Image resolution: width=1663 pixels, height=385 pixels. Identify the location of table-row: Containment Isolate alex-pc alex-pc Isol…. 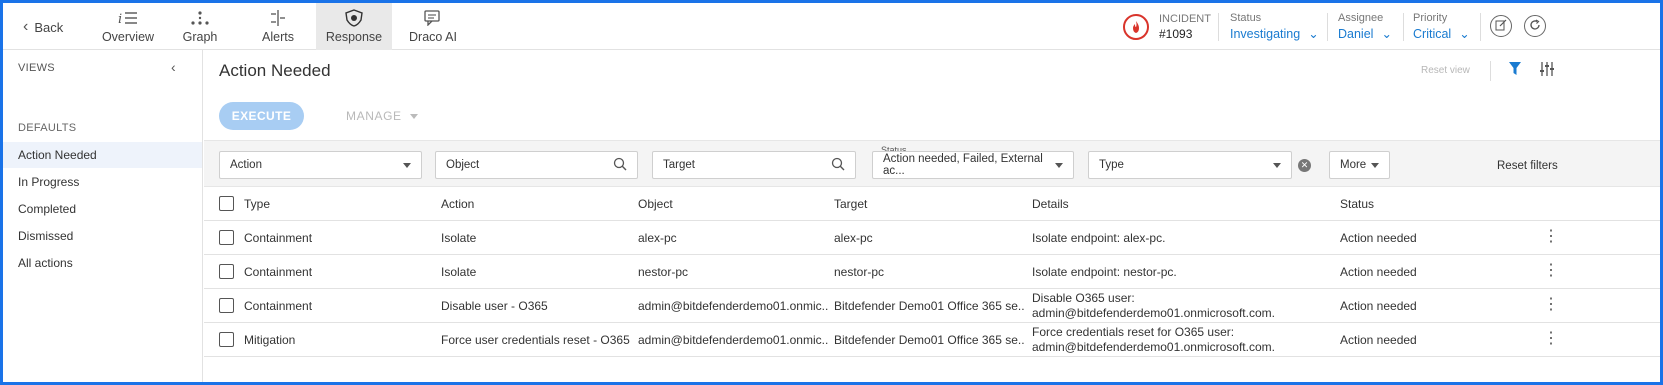
(932, 238).